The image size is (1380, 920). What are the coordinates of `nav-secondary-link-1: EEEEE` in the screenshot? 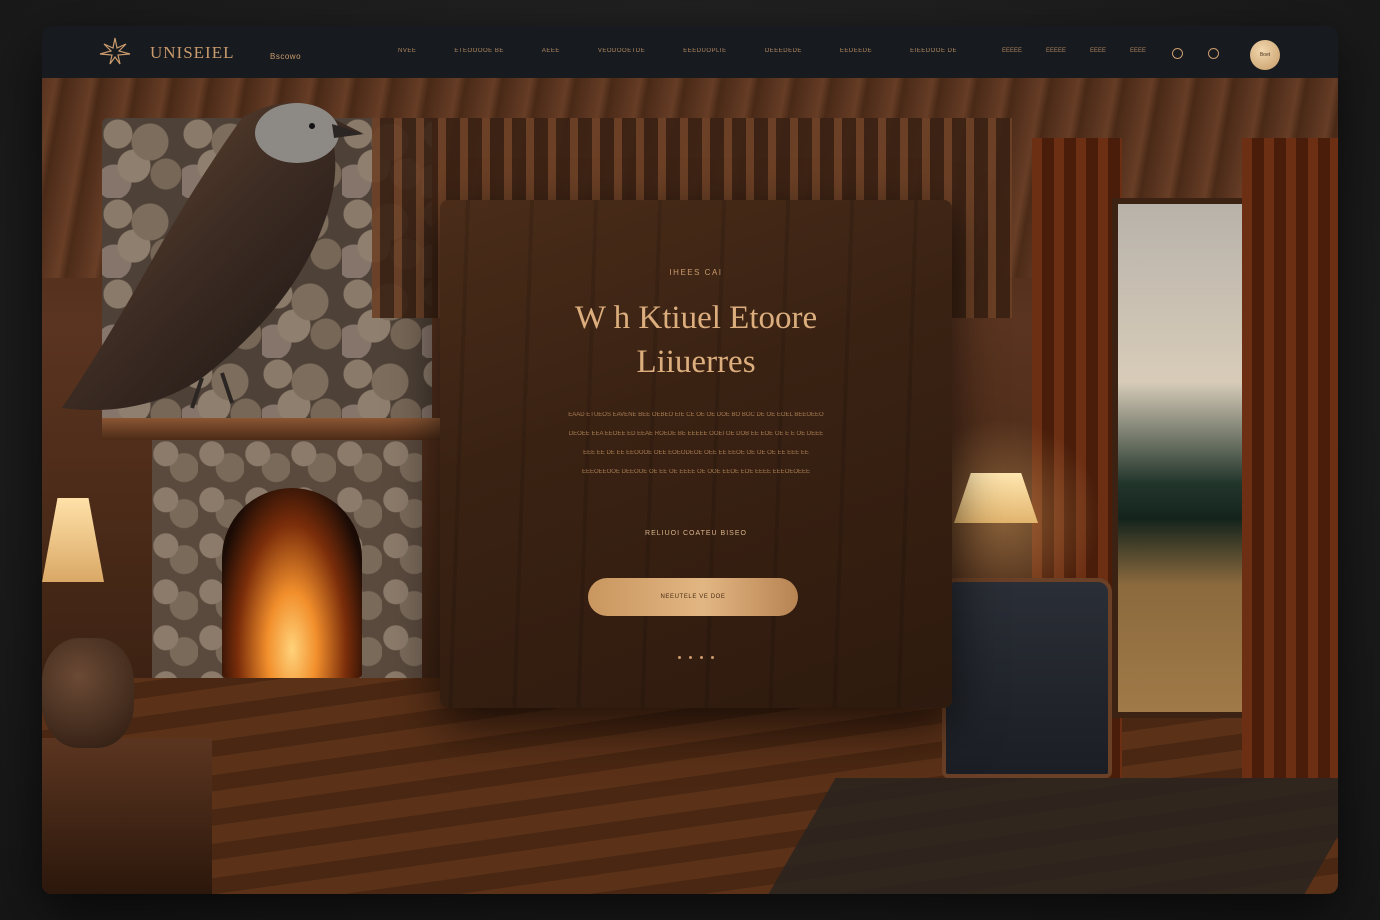 It's located at (1012, 51).